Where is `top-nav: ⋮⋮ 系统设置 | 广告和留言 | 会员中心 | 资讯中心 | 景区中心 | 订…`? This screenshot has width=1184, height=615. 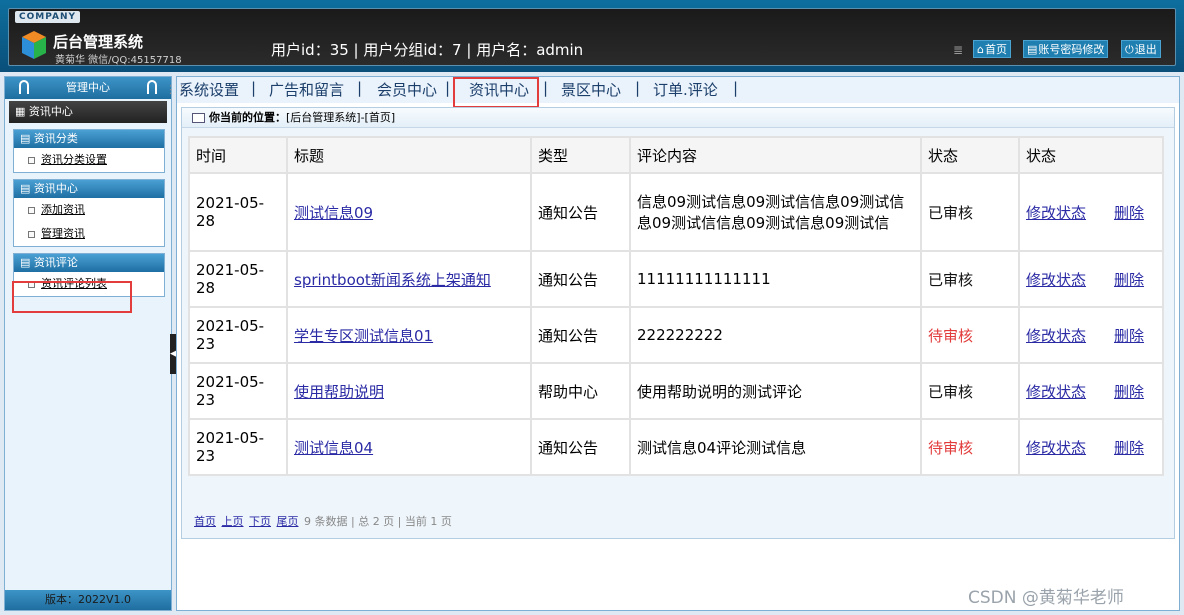
top-nav: ⋮⋮ 系统设置 | 广告和留言 | 会员中心 | 资讯中心 | 景区中心 | 订… is located at coordinates (672, 92).